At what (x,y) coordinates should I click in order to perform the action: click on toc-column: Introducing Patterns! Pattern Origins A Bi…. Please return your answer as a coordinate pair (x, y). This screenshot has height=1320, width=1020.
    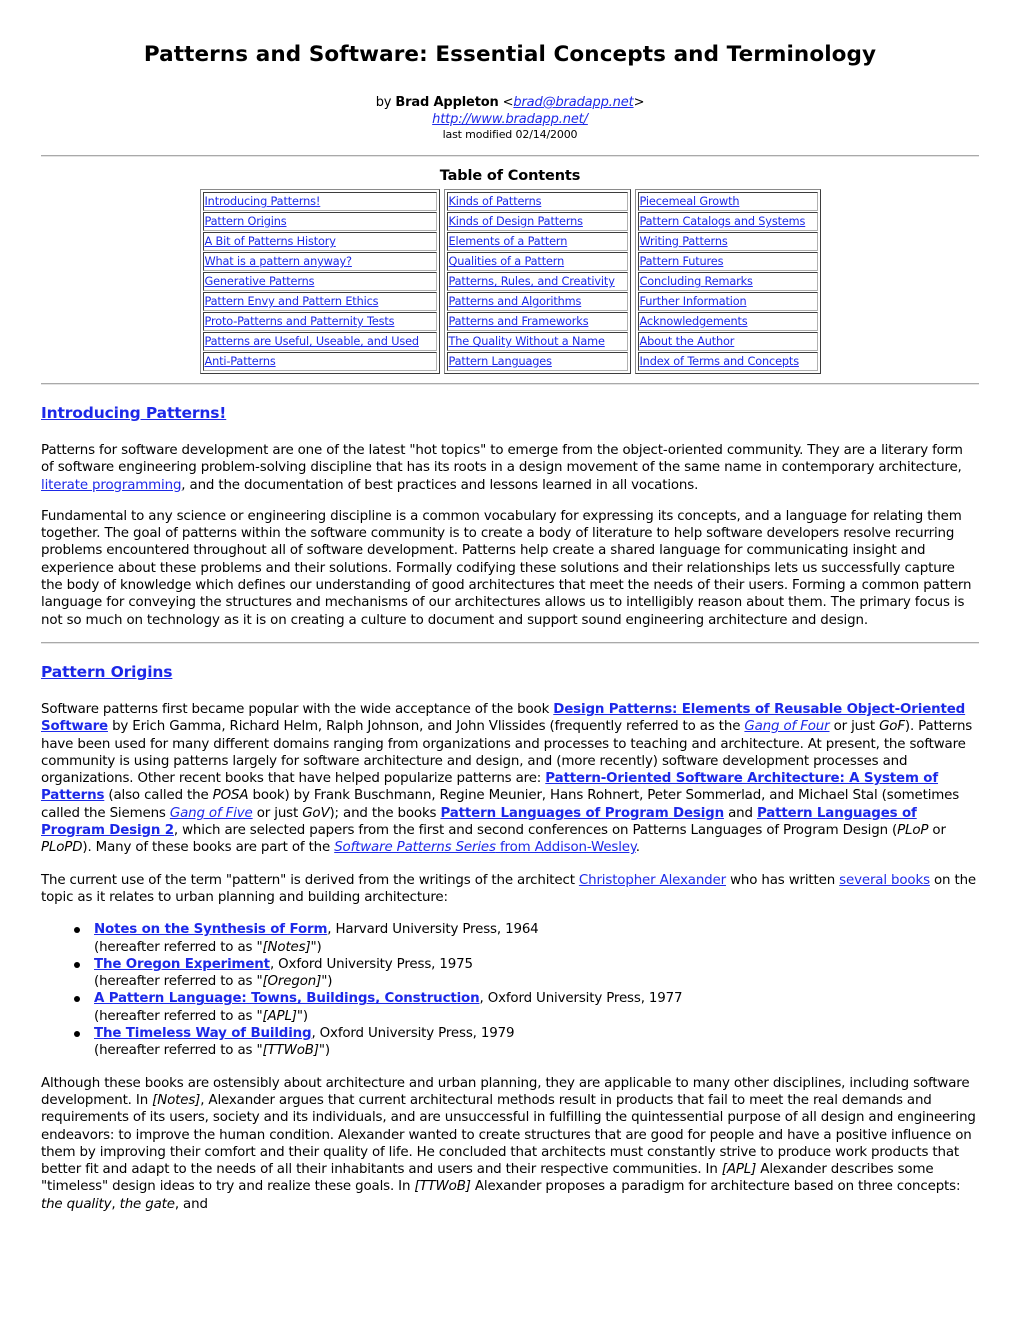
    Looking at the image, I should click on (319, 281).